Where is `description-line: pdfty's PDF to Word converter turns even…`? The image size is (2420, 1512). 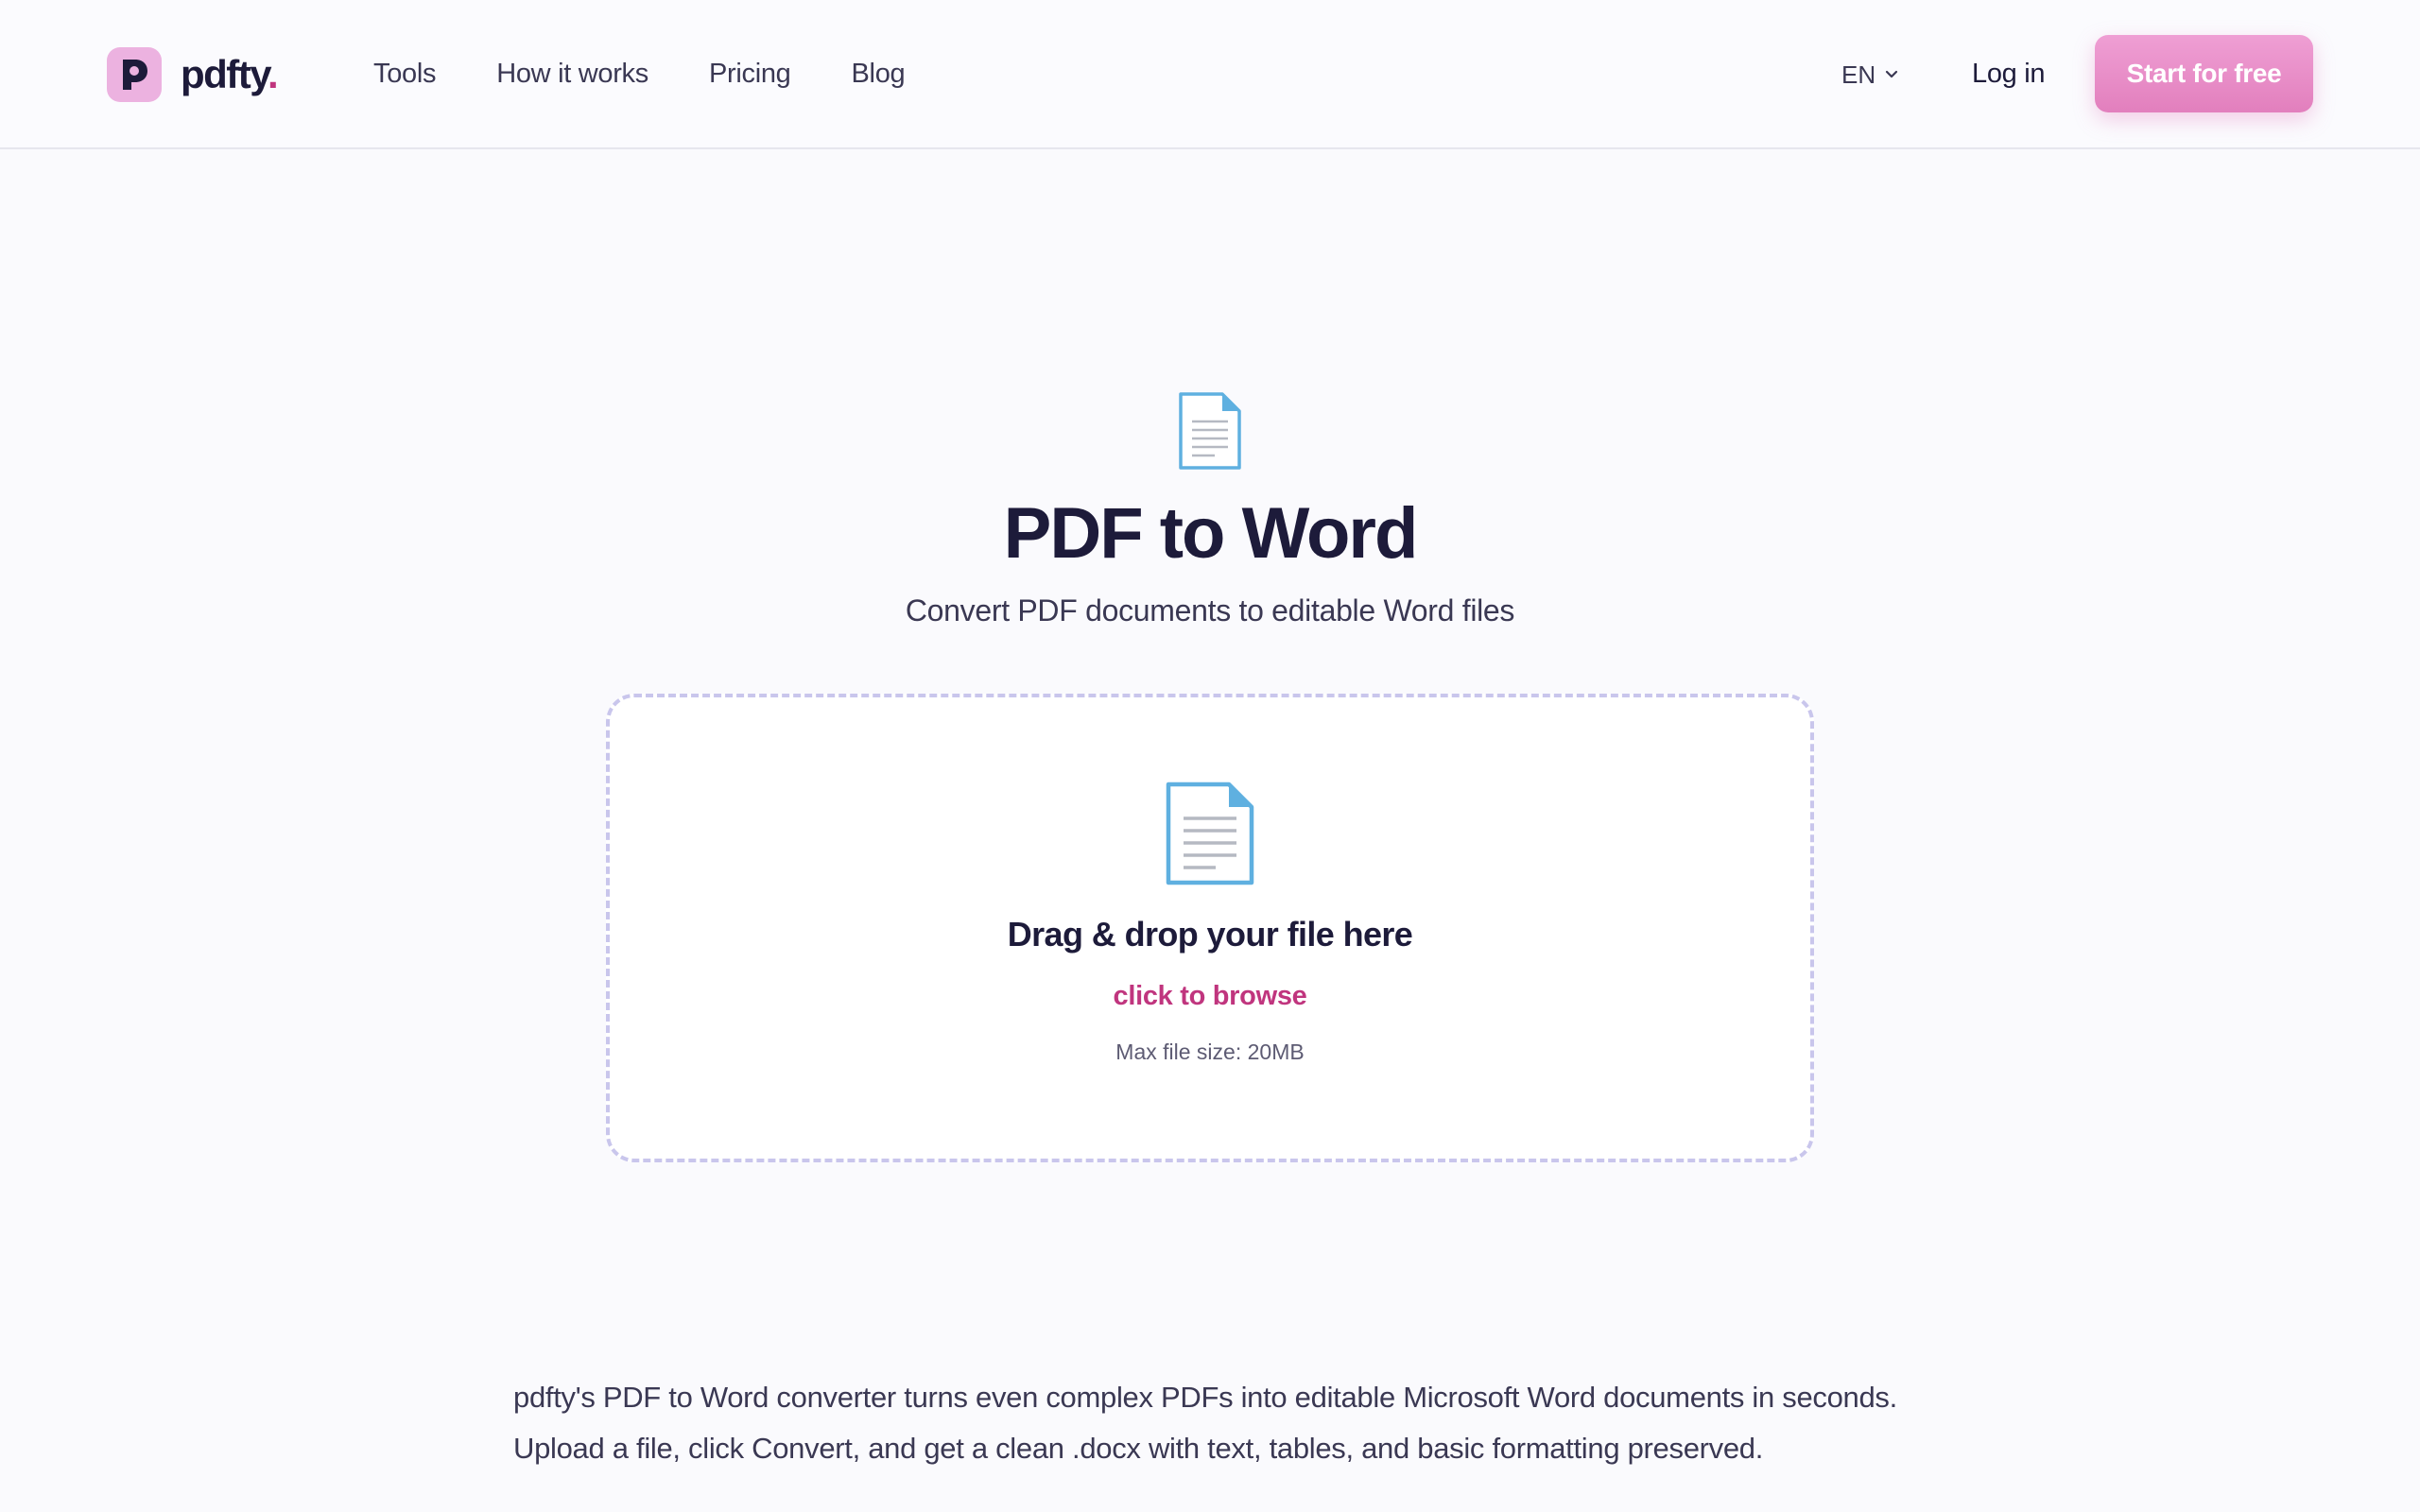 description-line: pdfty's PDF to Word converter turns even… is located at coordinates (1205, 1397).